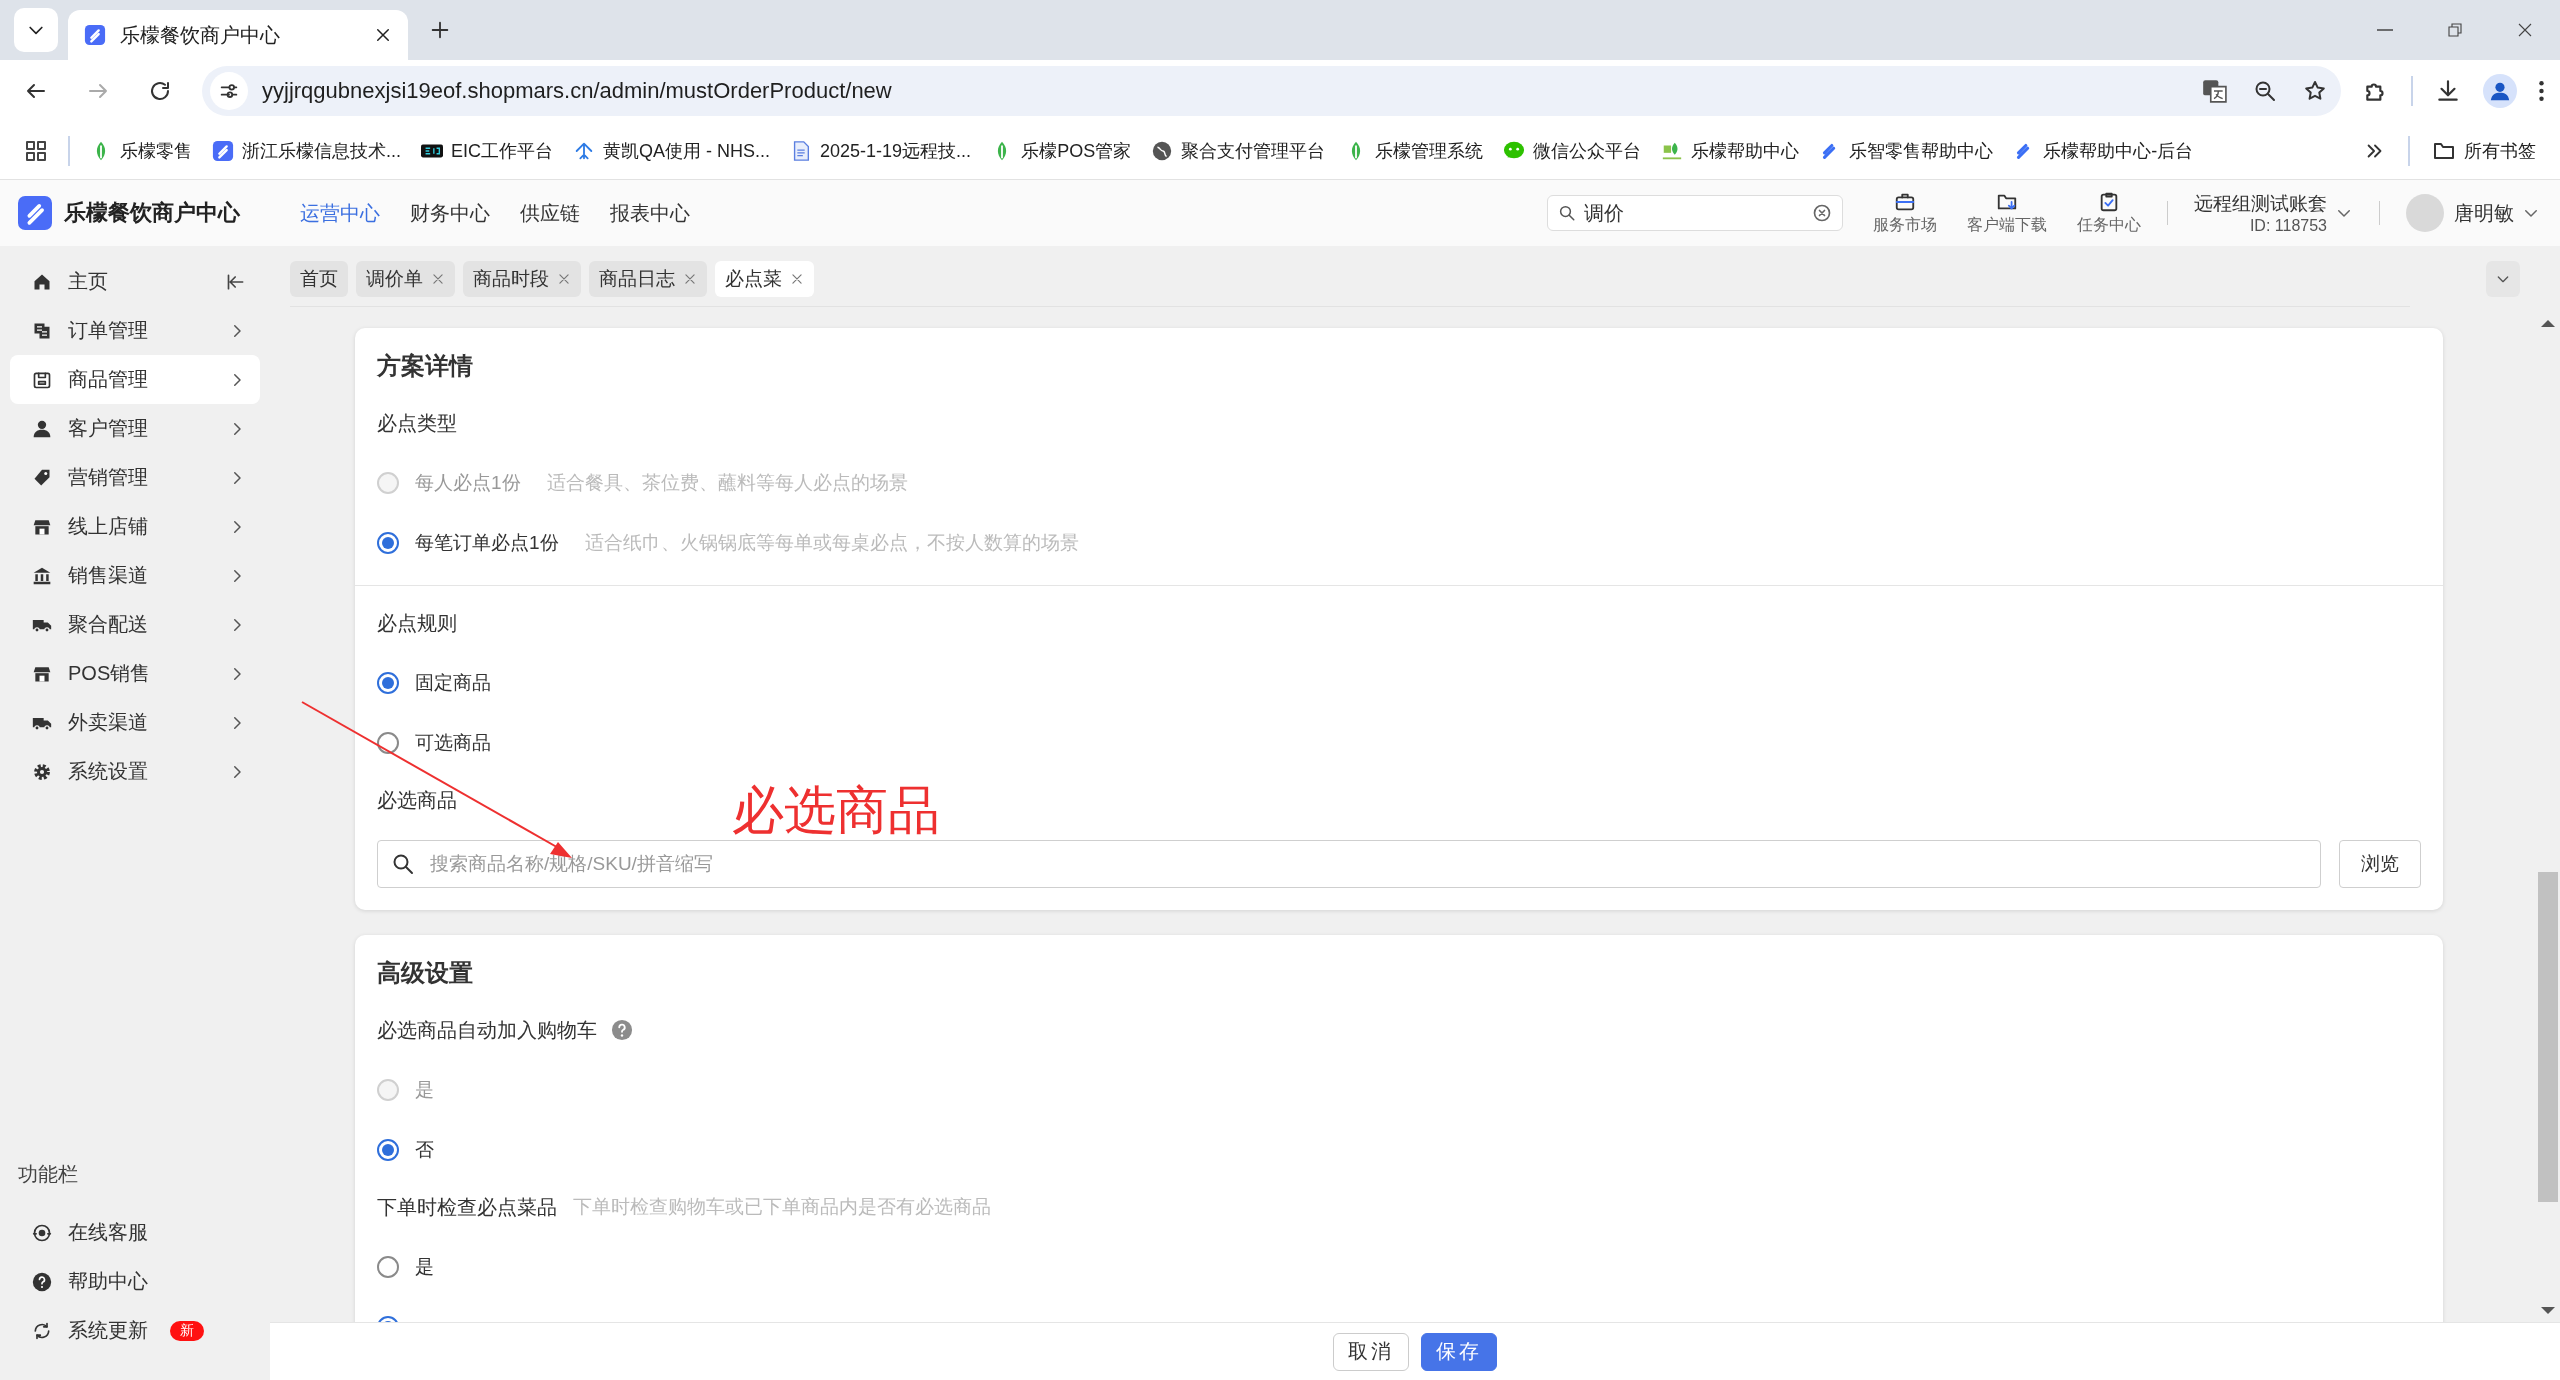 Image resolution: width=2560 pixels, height=1380 pixels. I want to click on browser-tab: 乐檬餐饮商户中心, so click(238, 35).